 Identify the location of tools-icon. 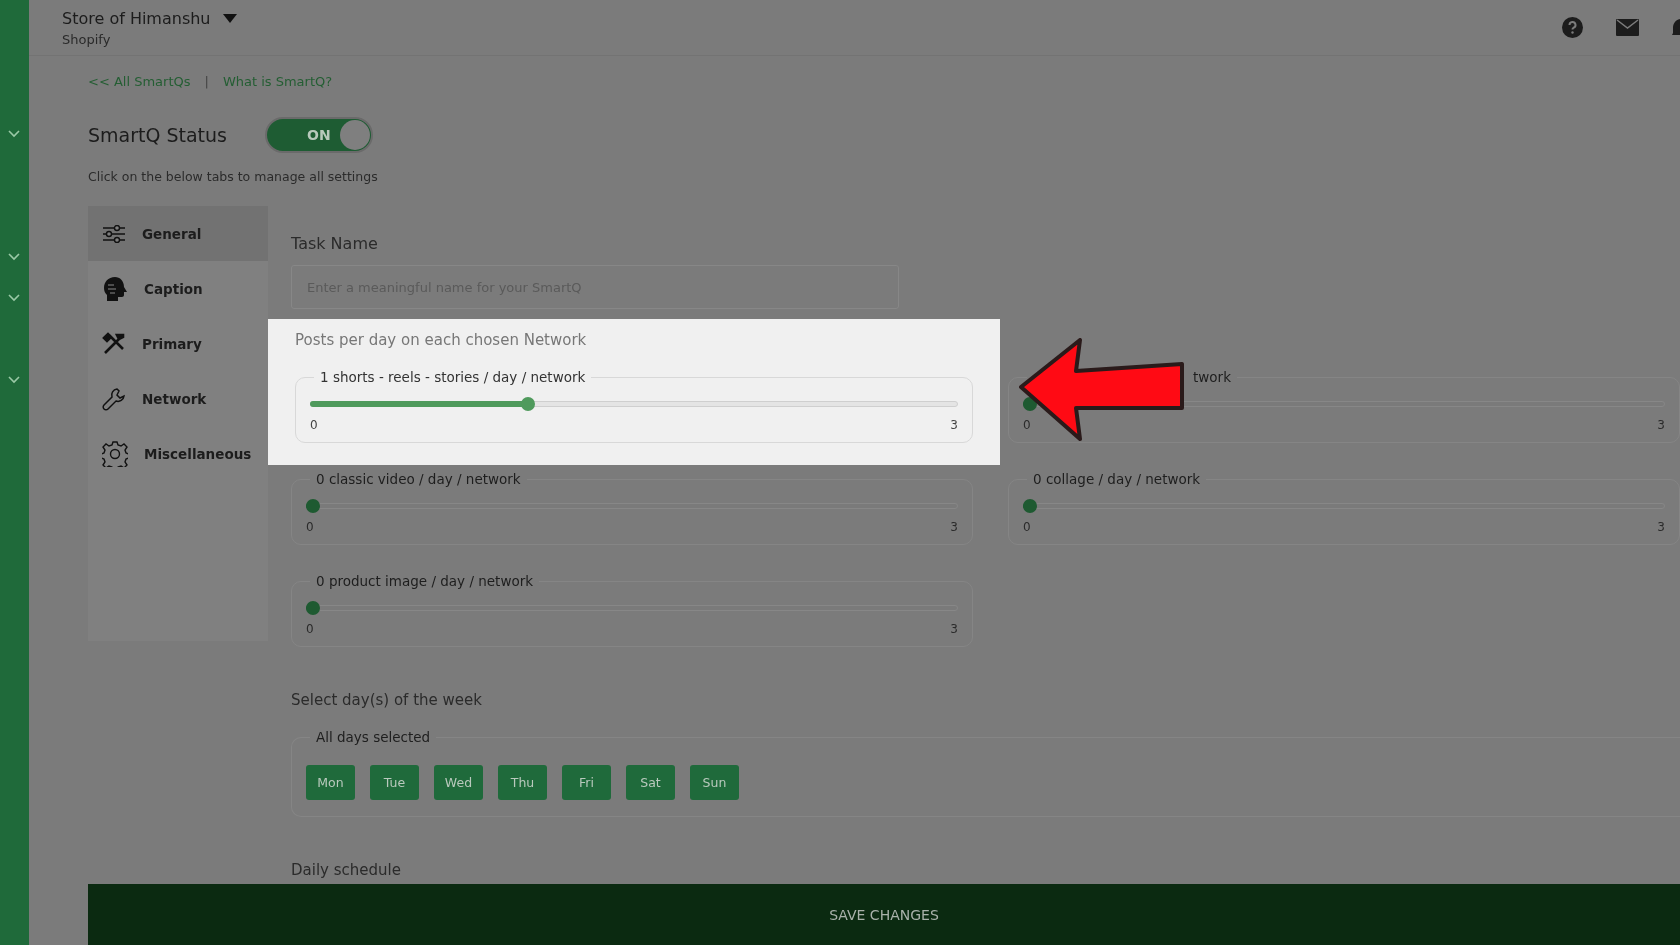
(114, 343).